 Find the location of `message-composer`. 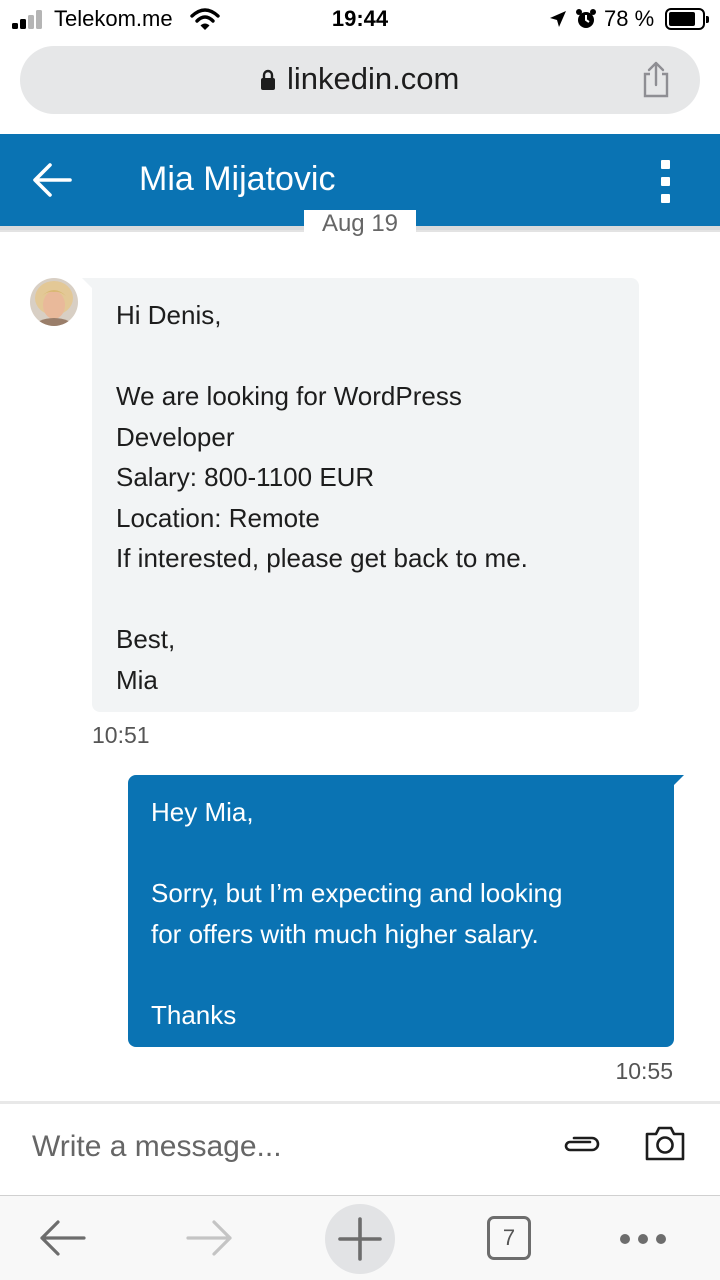

message-composer is located at coordinates (360, 1148).